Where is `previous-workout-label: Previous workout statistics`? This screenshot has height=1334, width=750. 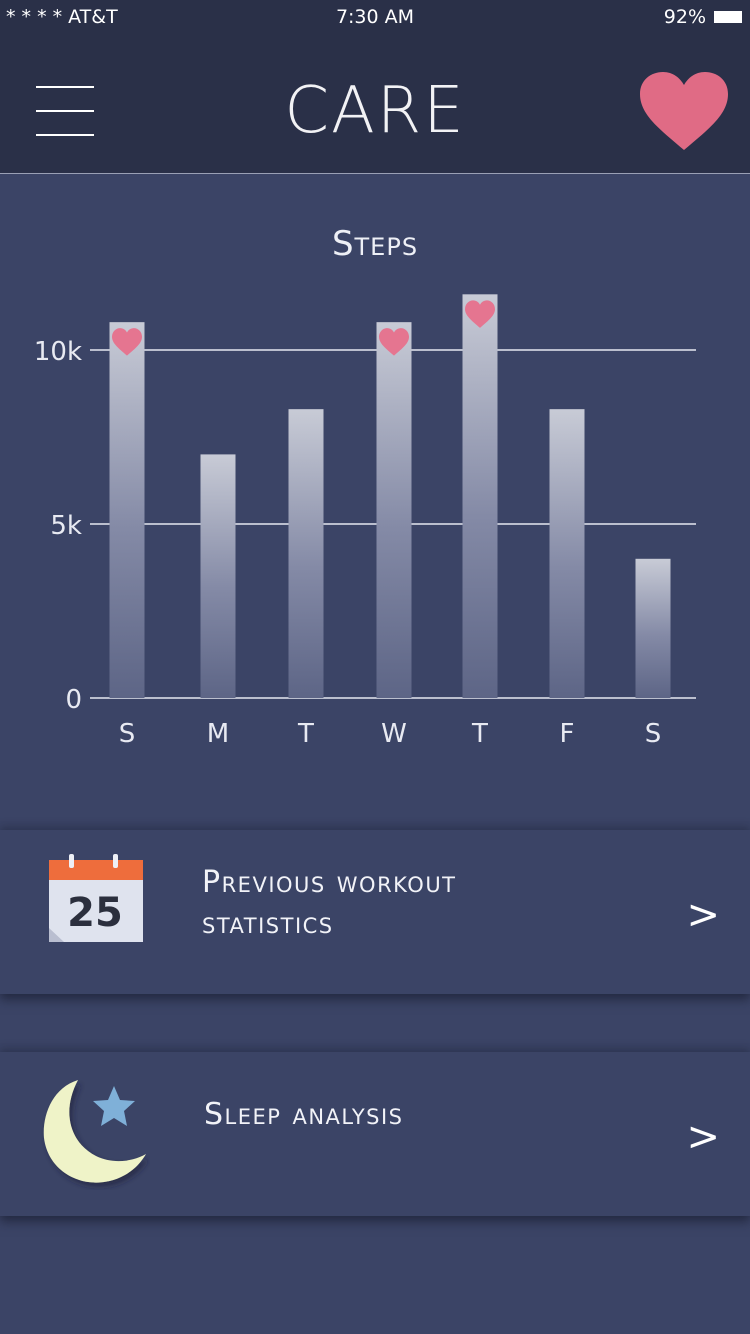 previous-workout-label: Previous workout statistics is located at coordinates (329, 903).